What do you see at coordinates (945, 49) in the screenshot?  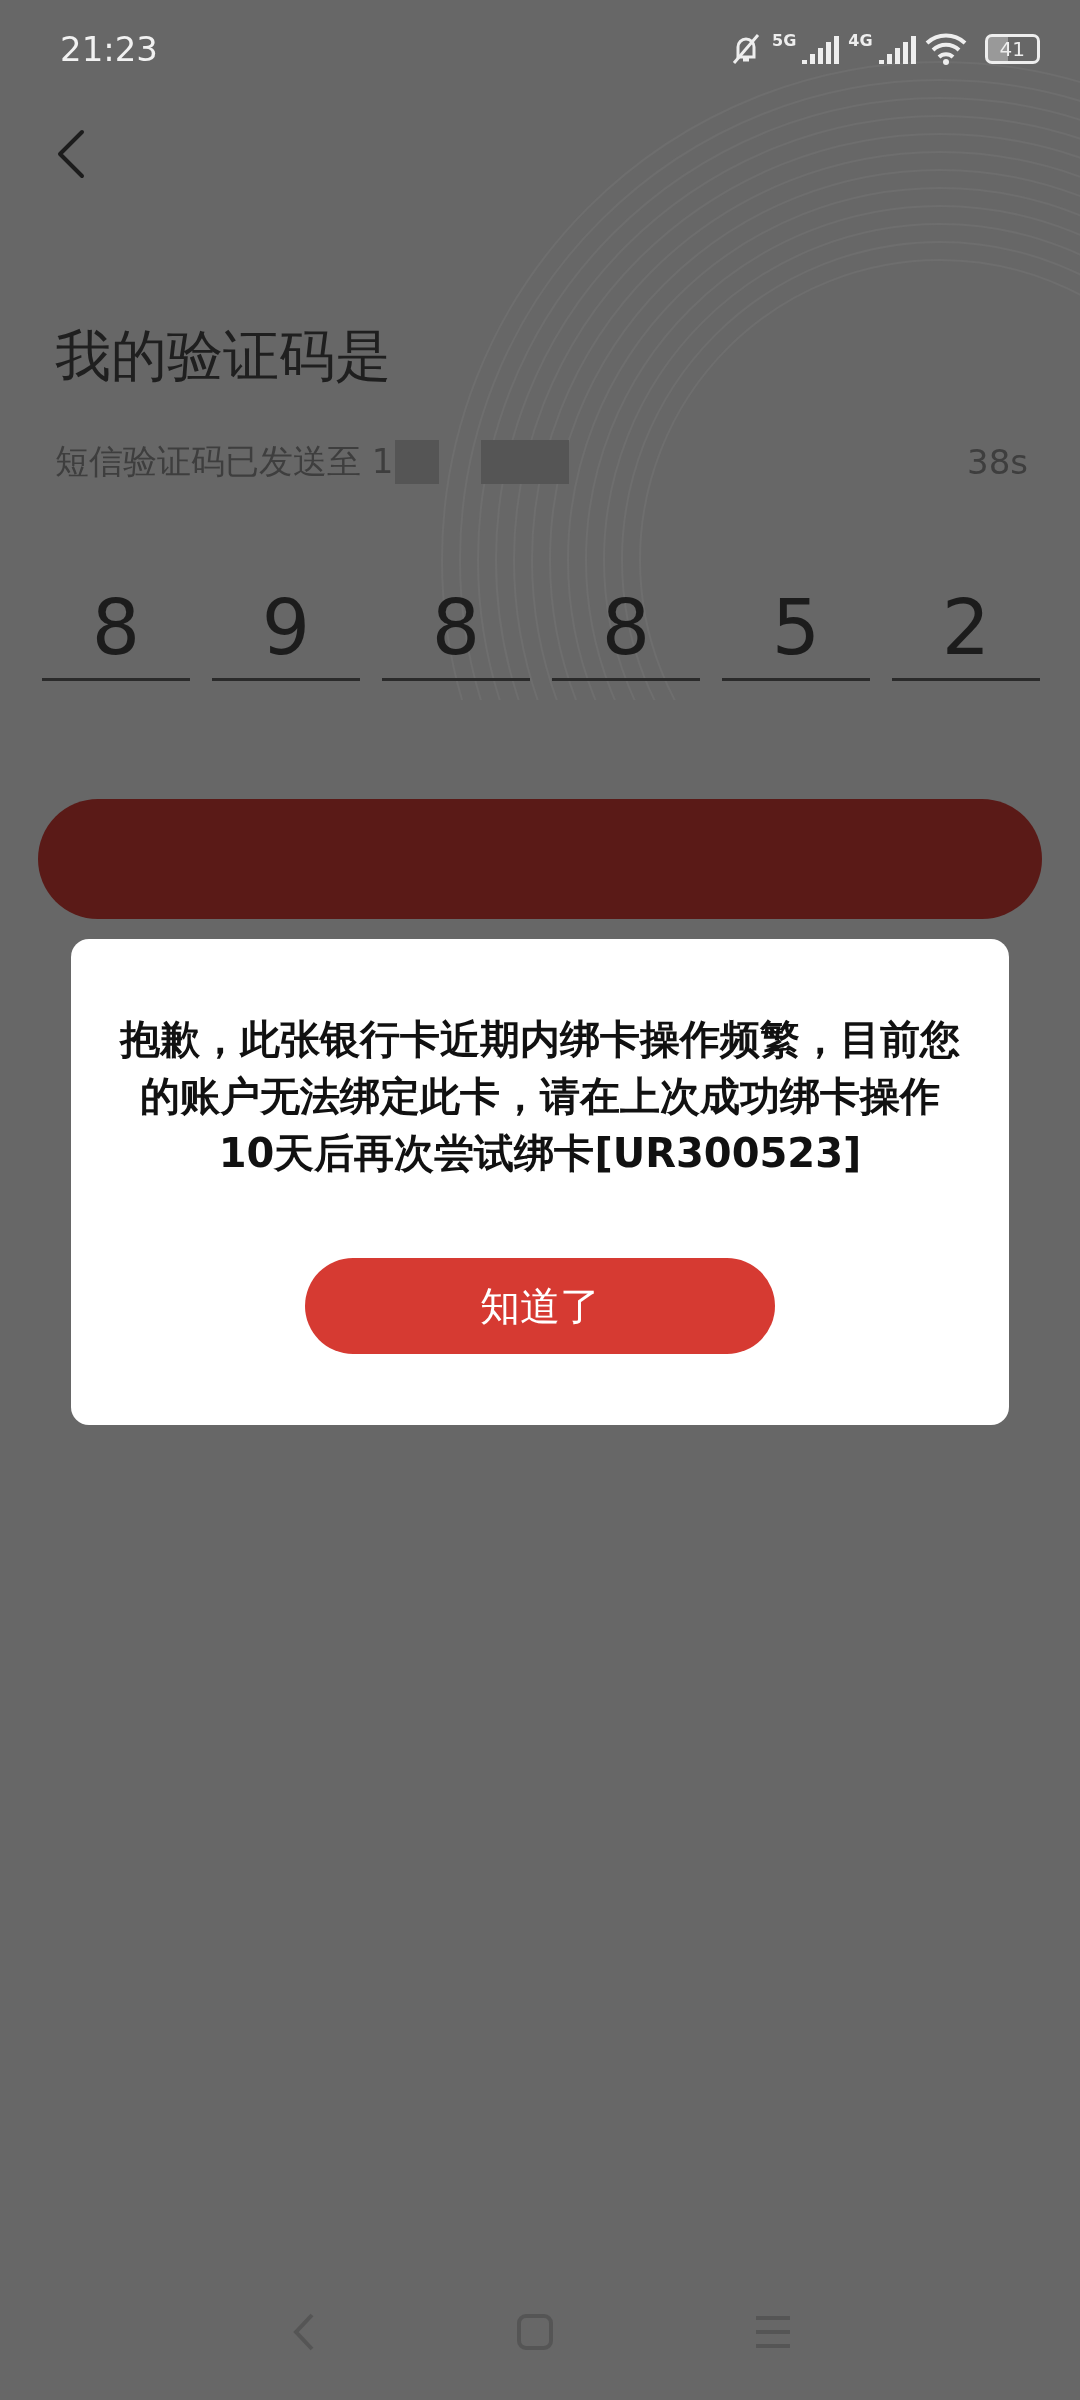 I see `wifi-icon` at bounding box center [945, 49].